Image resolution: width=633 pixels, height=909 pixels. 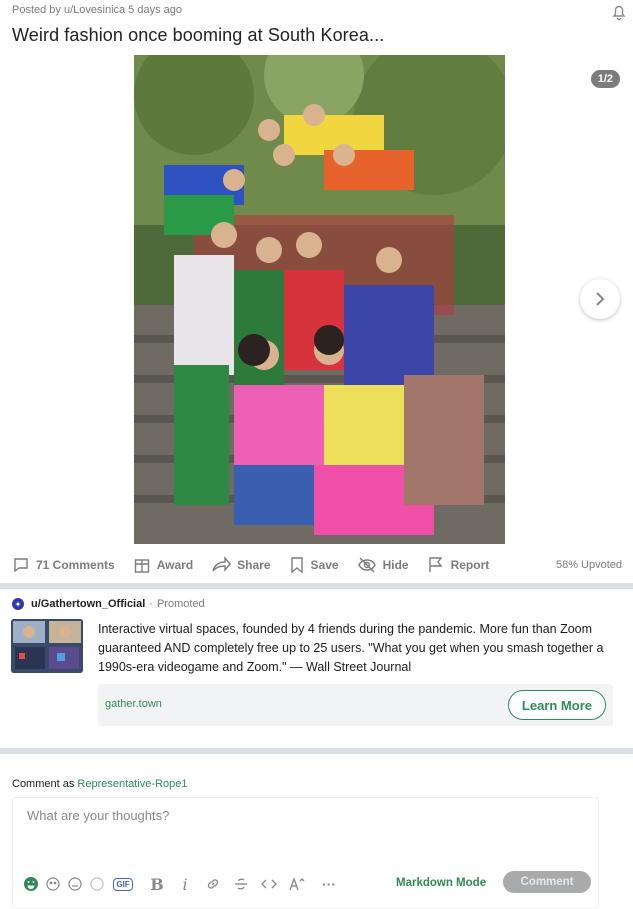 What do you see at coordinates (222, 564) in the screenshot?
I see `share-arrow-icon` at bounding box center [222, 564].